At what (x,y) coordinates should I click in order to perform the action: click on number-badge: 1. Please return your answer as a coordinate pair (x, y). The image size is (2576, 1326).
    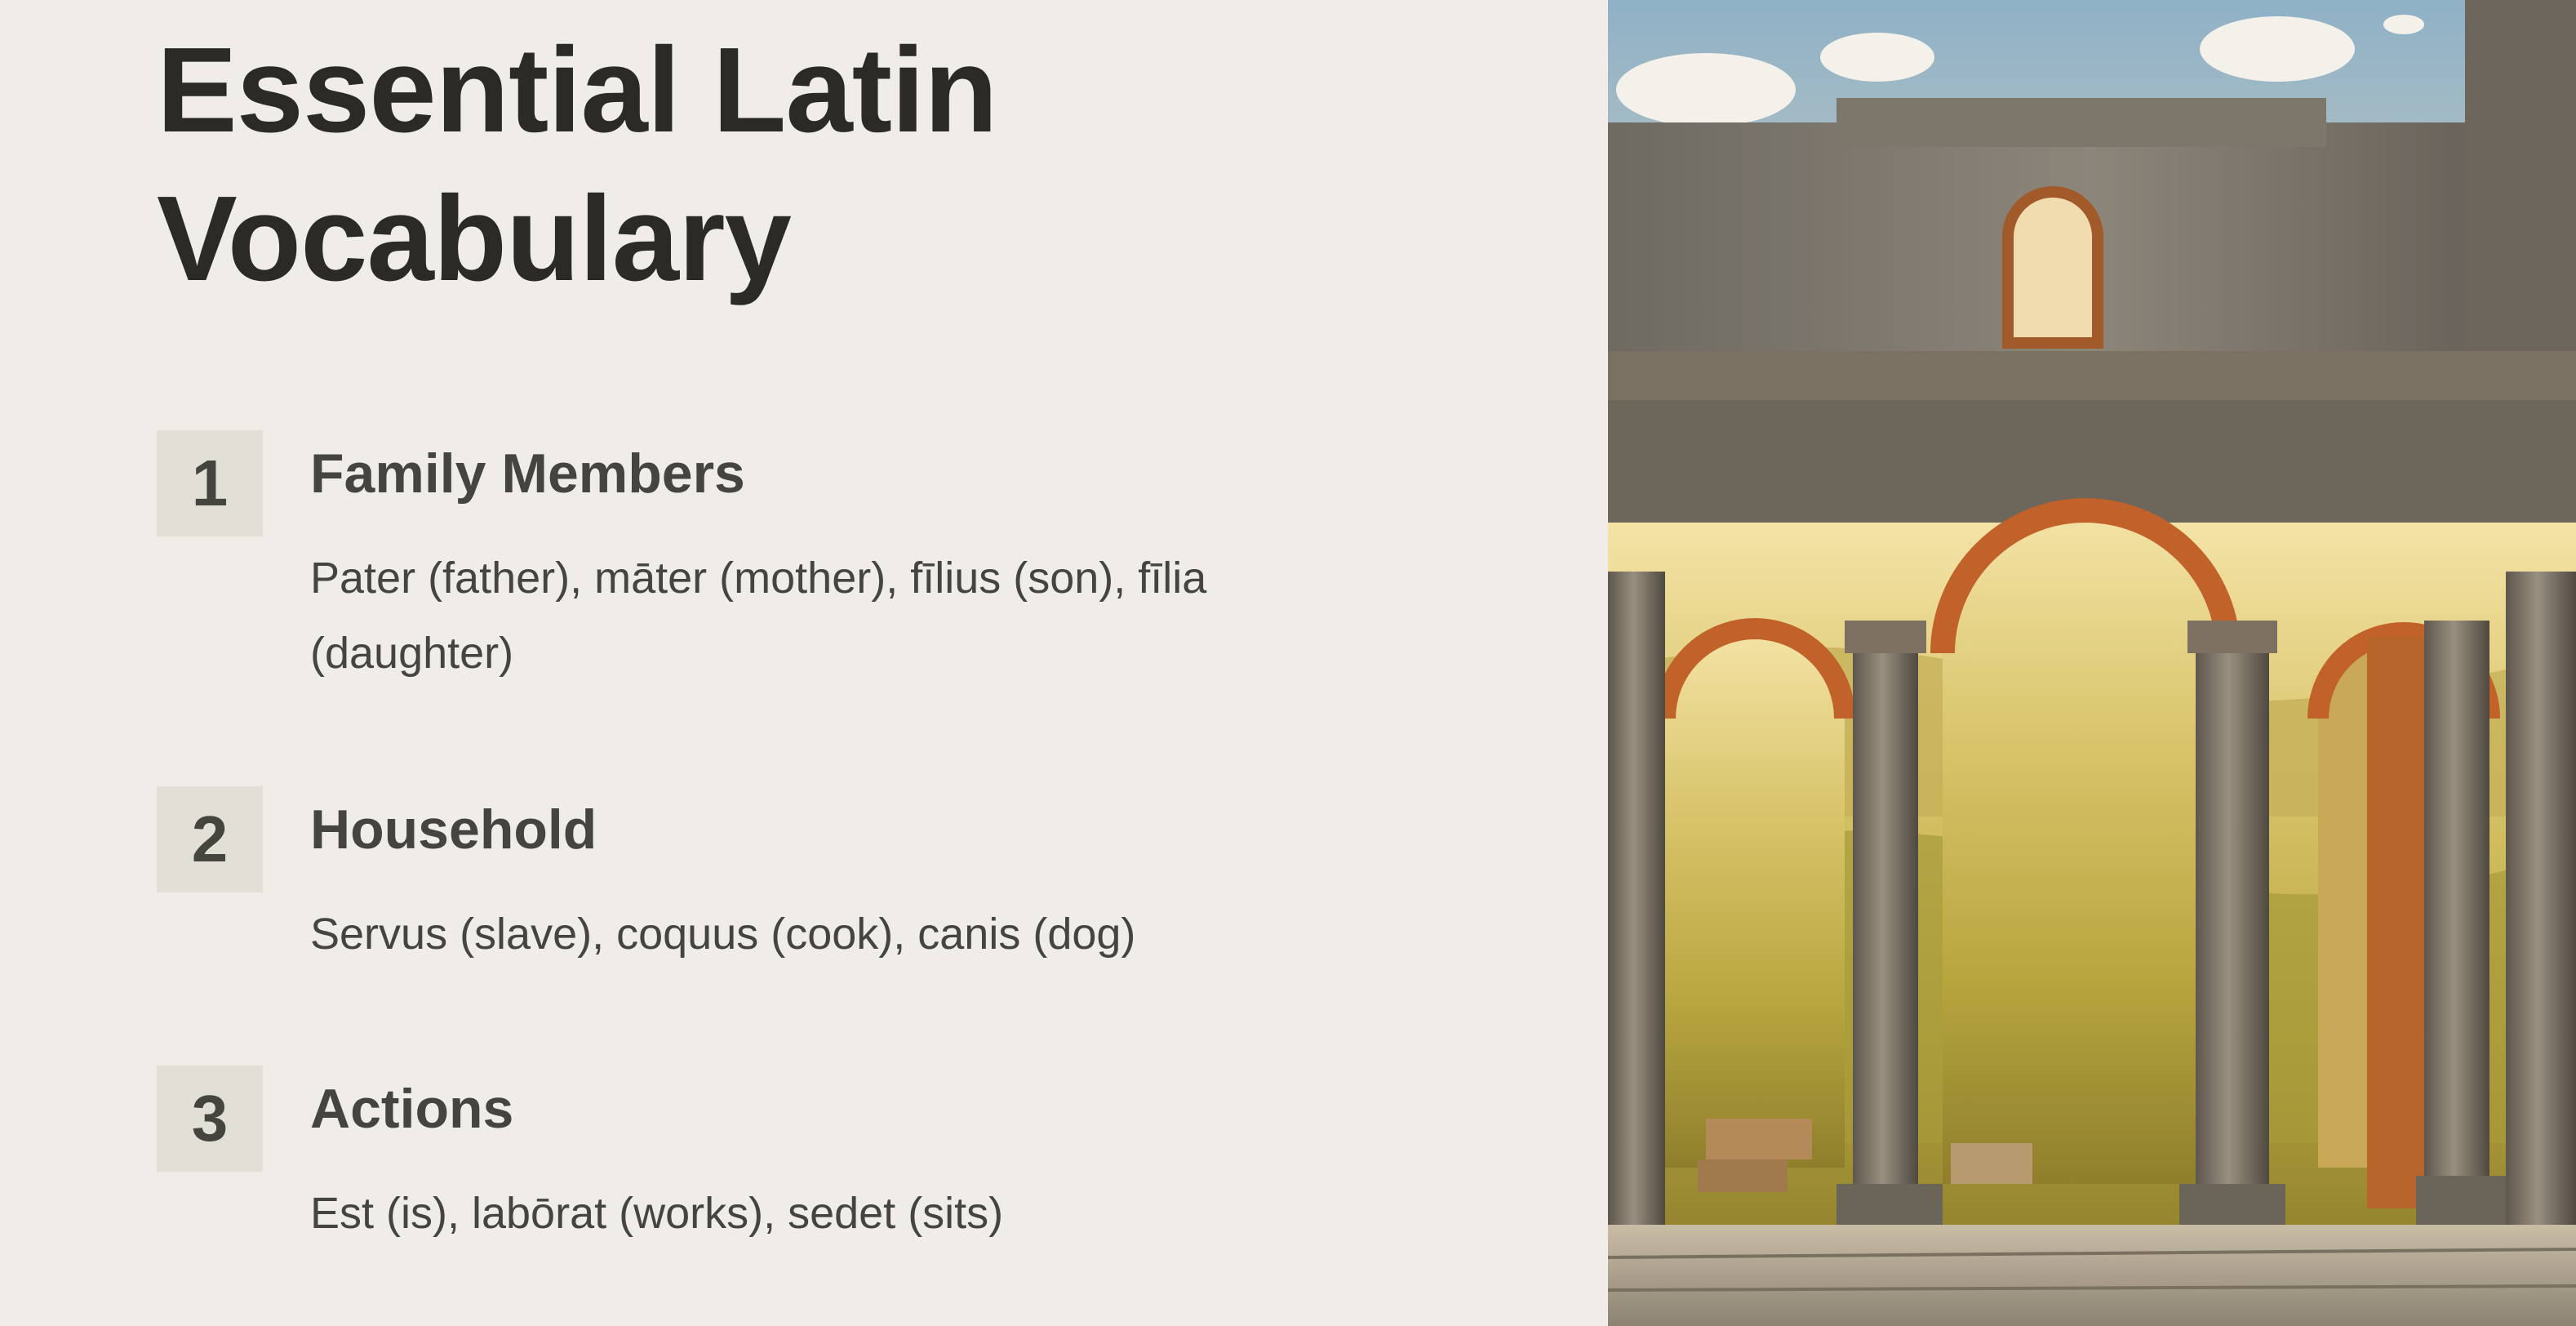
    Looking at the image, I should click on (210, 483).